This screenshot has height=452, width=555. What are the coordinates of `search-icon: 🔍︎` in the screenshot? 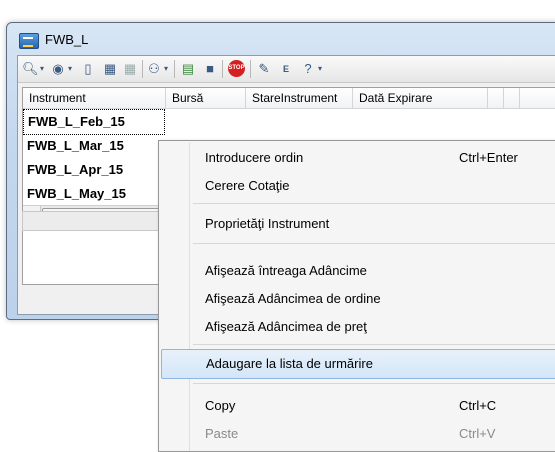 It's located at (30, 69).